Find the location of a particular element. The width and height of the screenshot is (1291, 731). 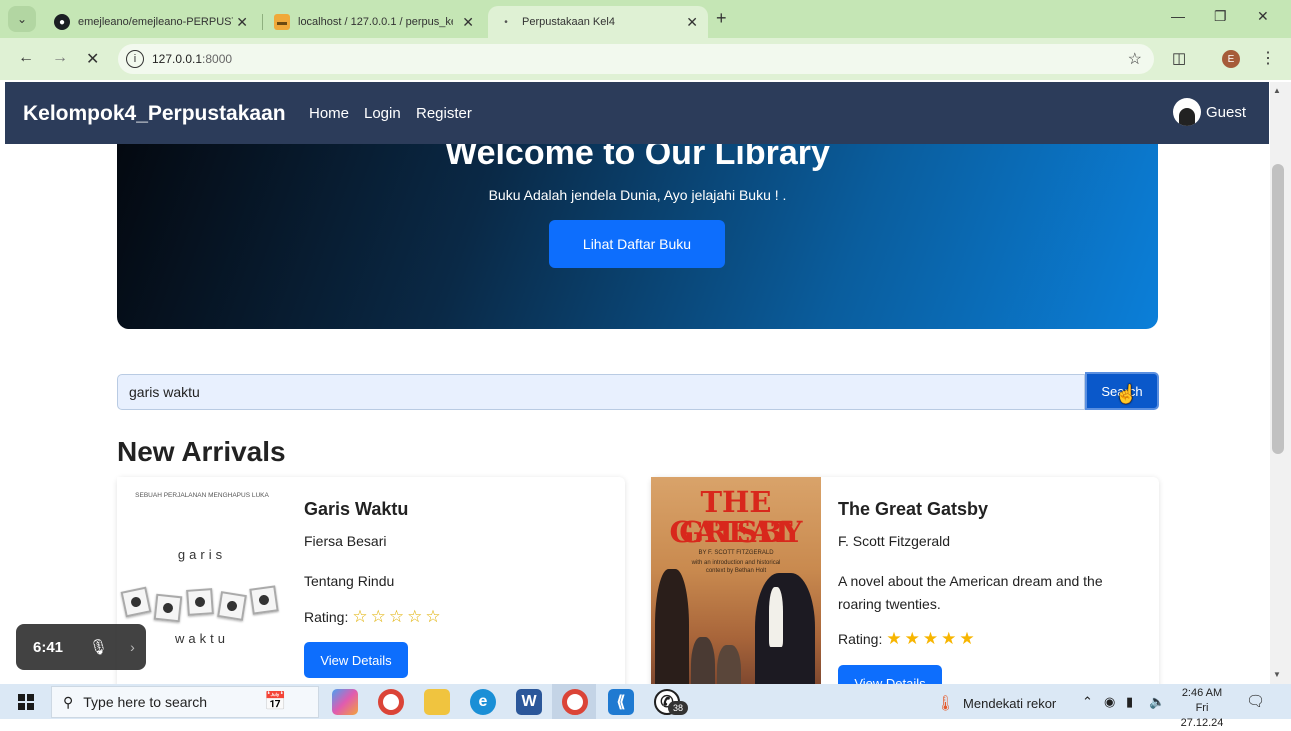

cover-tagline: SEBUAH PERJALANAN MENGHAPUS LUKA is located at coordinates (202, 495).